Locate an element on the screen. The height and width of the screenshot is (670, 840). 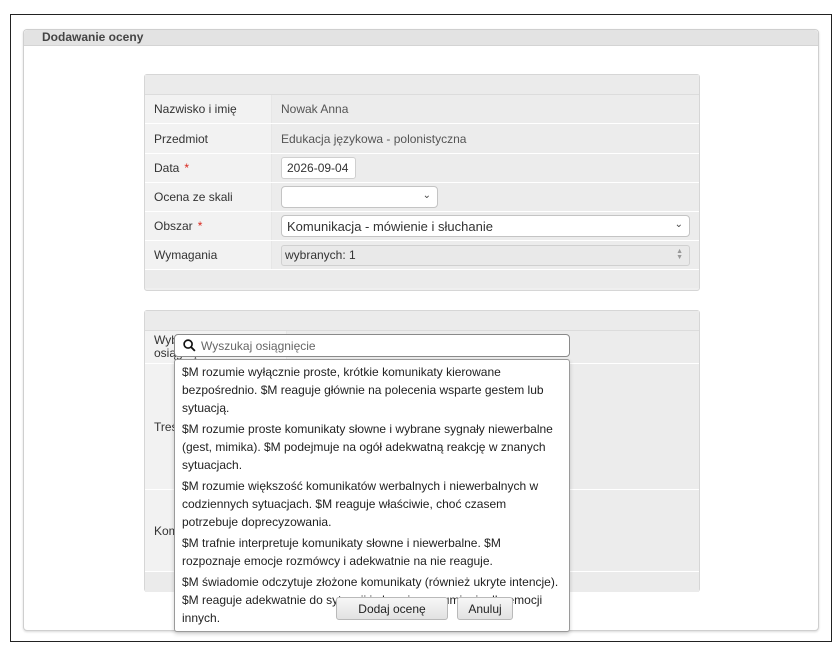
name-label: Nazwisko i imię is located at coordinates (208, 109).